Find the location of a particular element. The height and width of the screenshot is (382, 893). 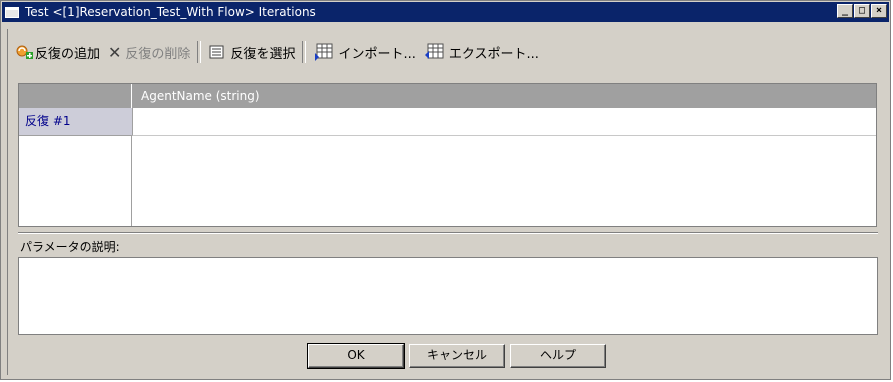

column-header-agentname: AgentName (string) is located at coordinates (196, 96).